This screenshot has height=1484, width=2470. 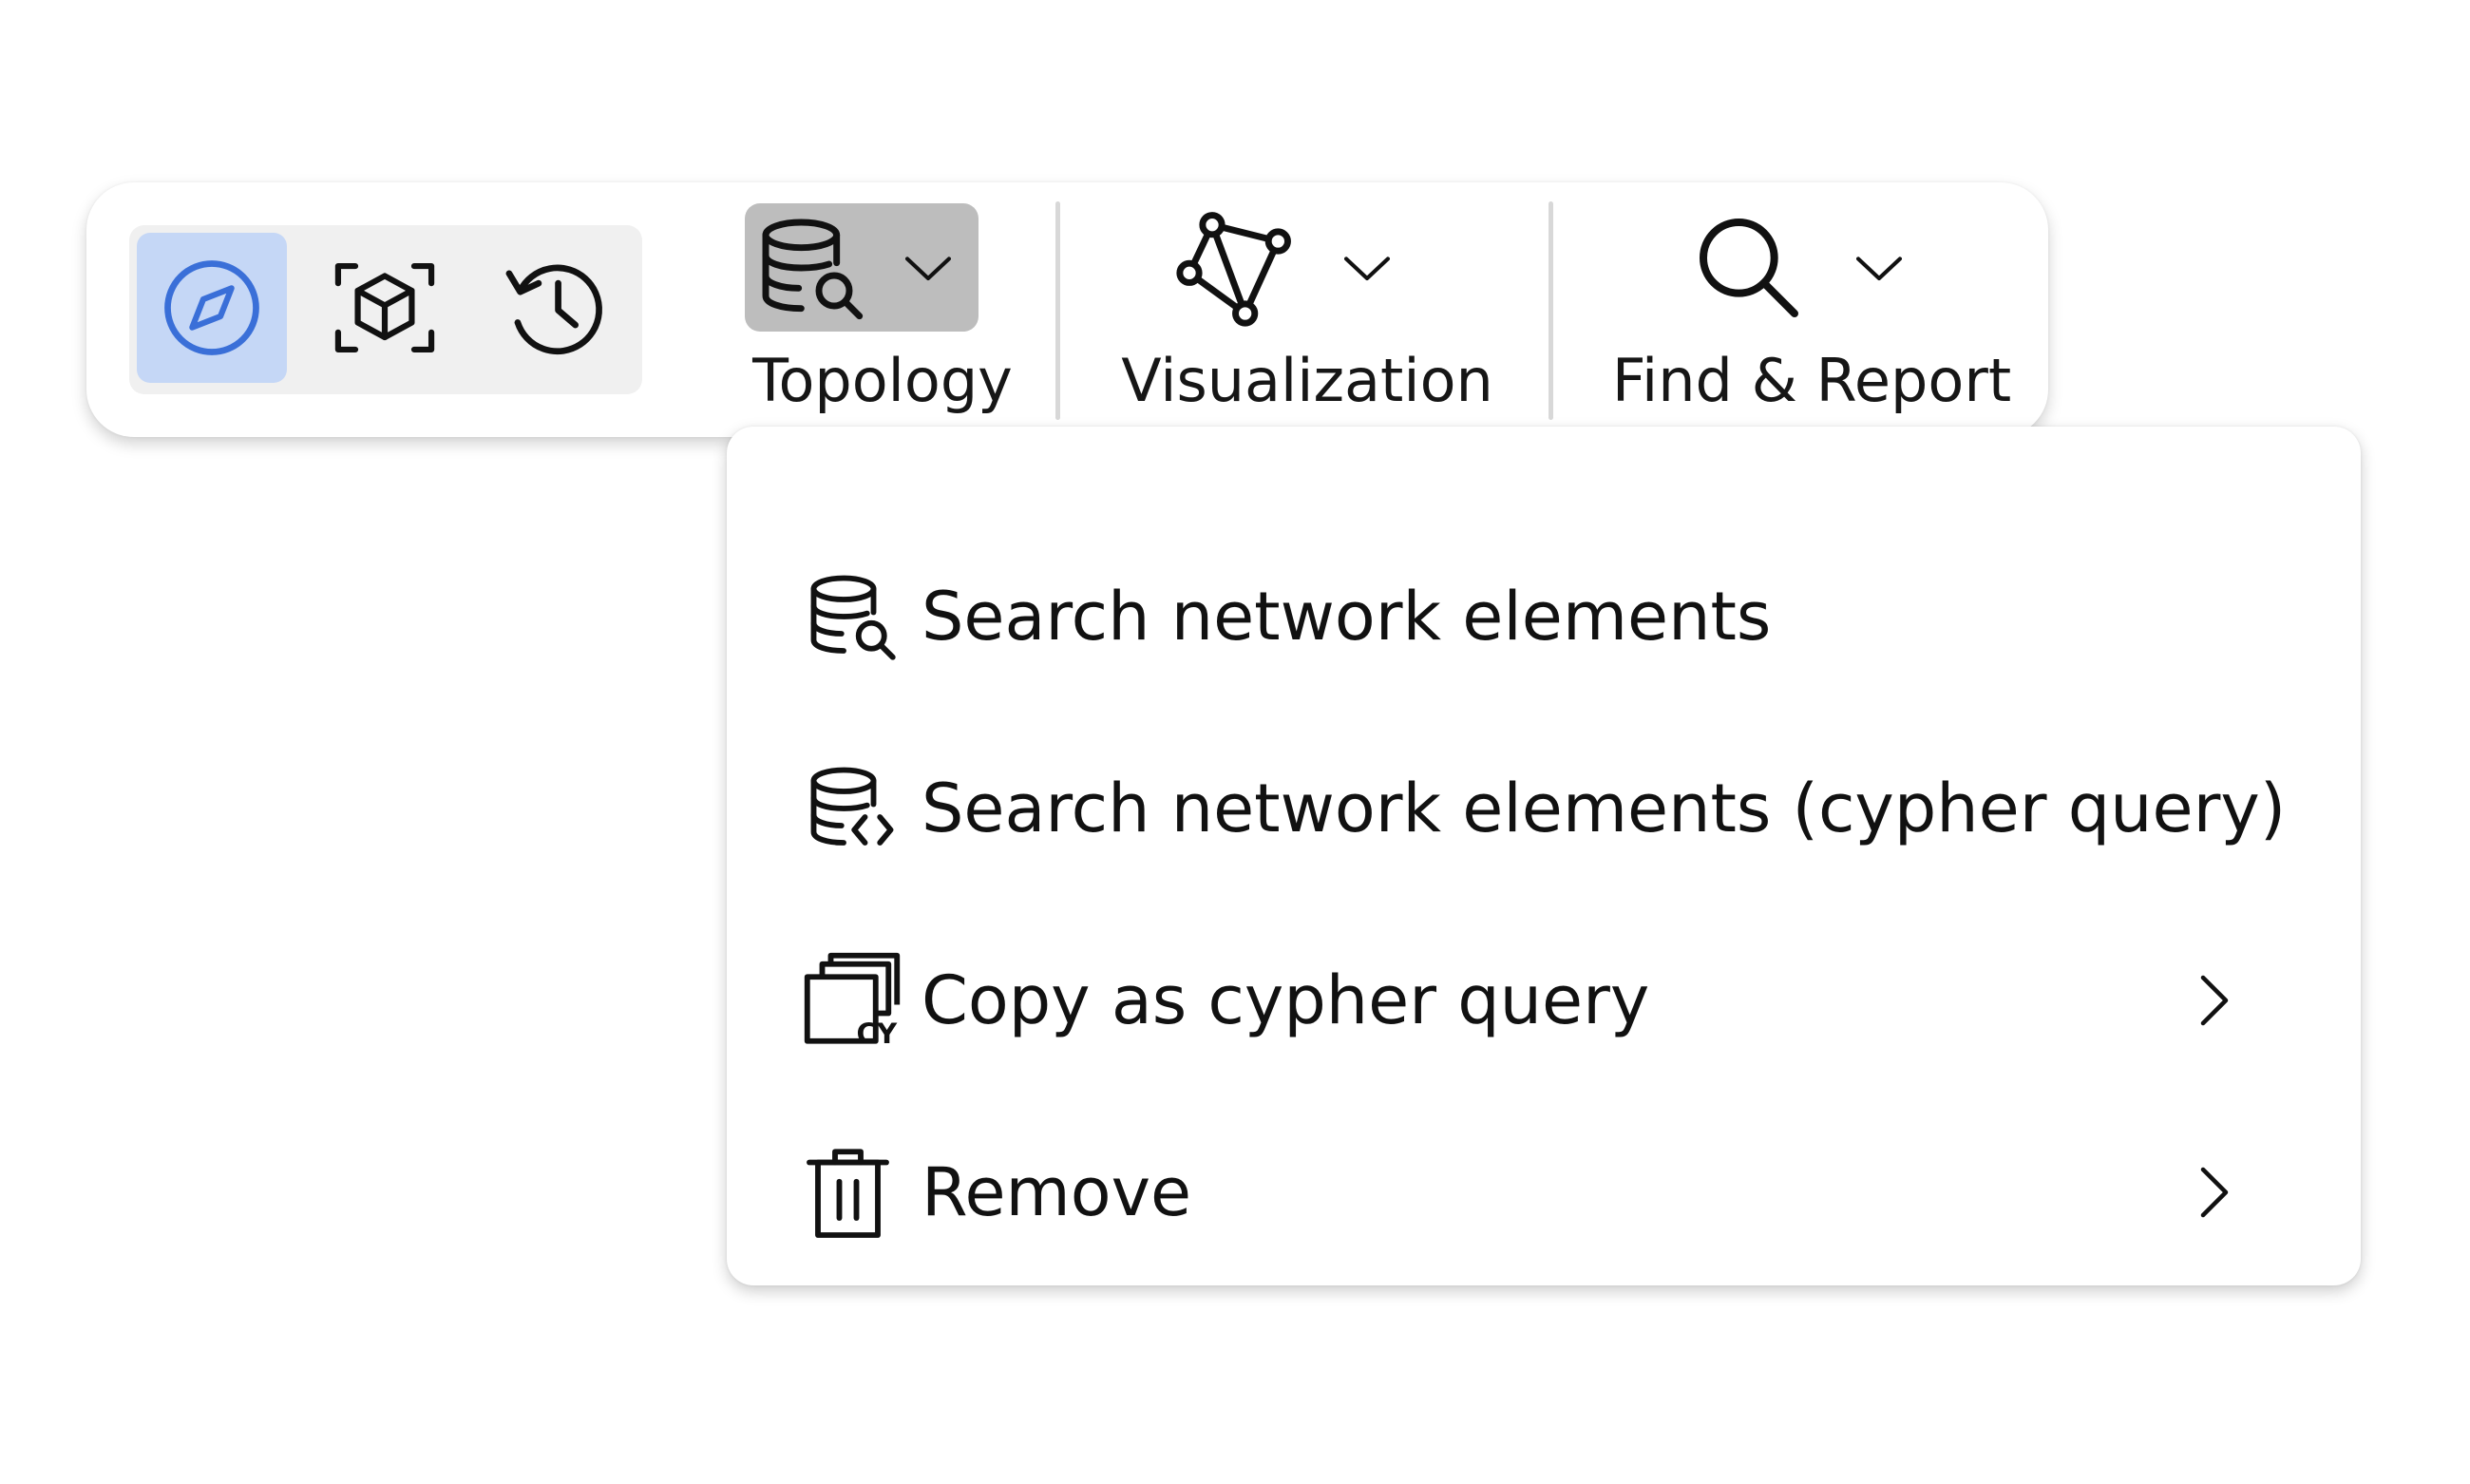 I want to click on find-report-button-group: Find & Report, so click(x=1812, y=310).